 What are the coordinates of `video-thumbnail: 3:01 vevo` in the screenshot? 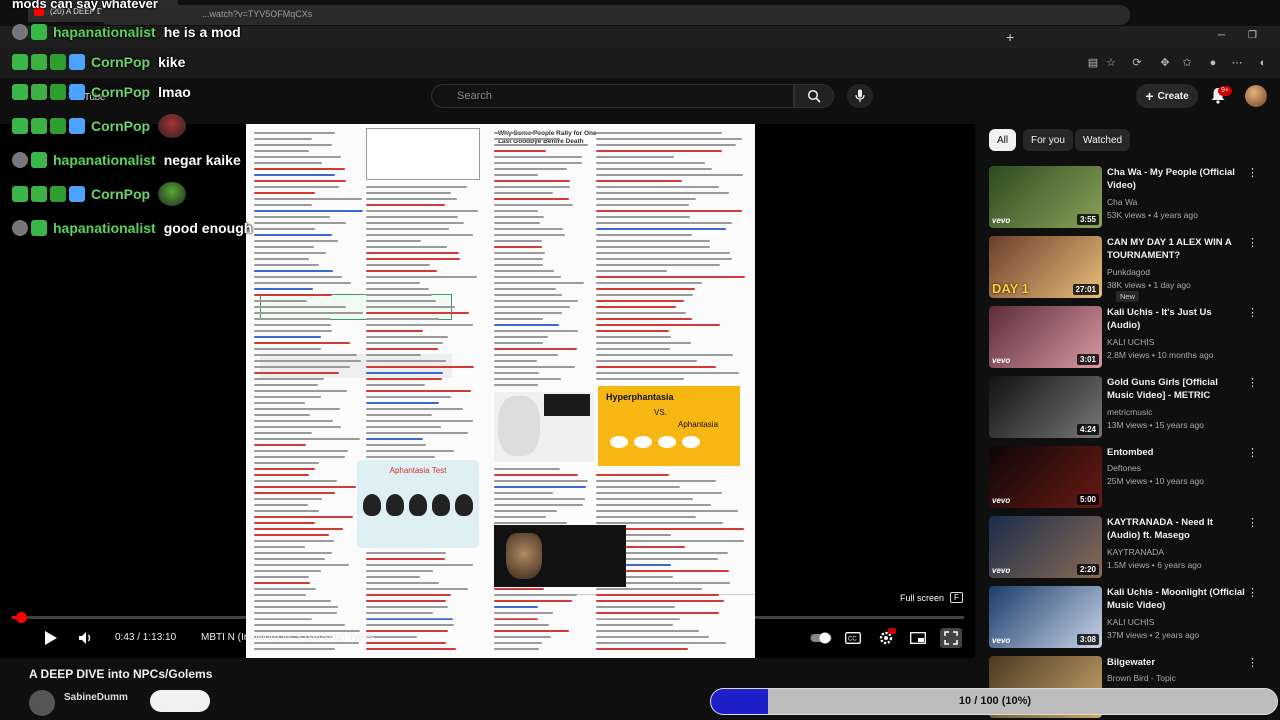 It's located at (1045, 337).